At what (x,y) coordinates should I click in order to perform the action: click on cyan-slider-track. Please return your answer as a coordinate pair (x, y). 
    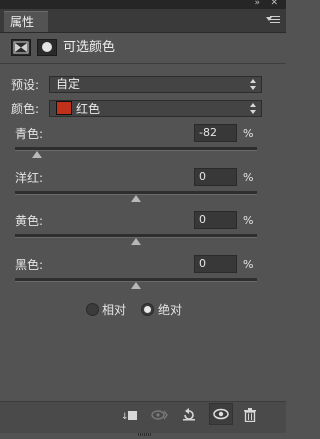
    Looking at the image, I should click on (136, 149).